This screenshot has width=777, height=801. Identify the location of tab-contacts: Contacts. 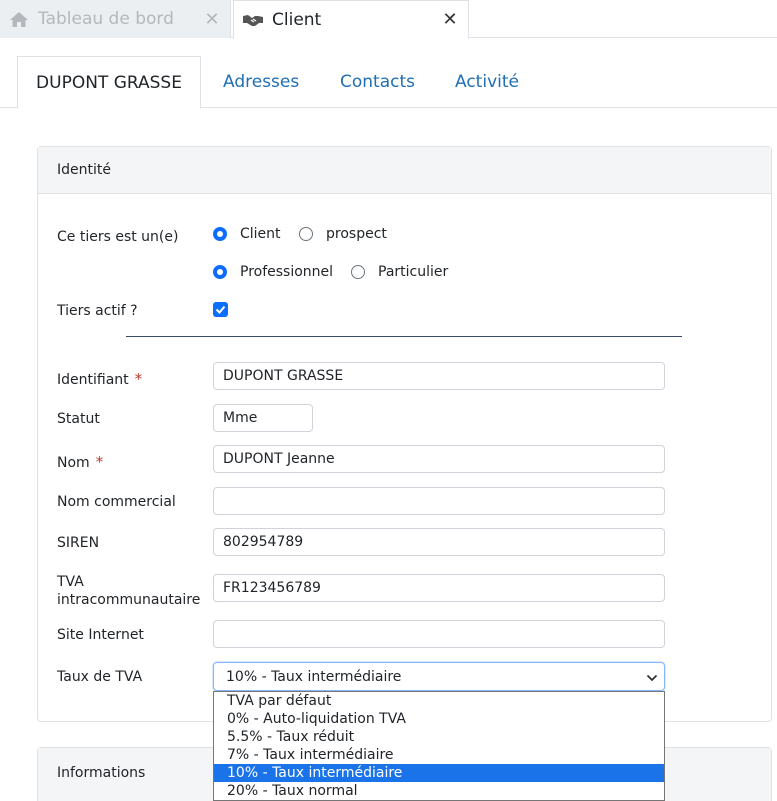
(377, 82).